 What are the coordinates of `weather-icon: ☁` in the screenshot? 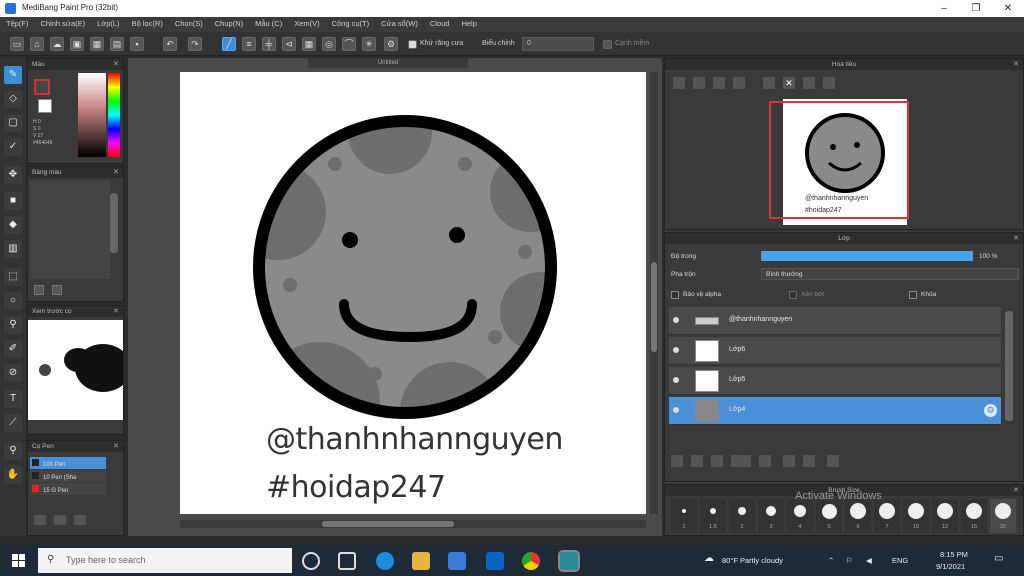 It's located at (709, 558).